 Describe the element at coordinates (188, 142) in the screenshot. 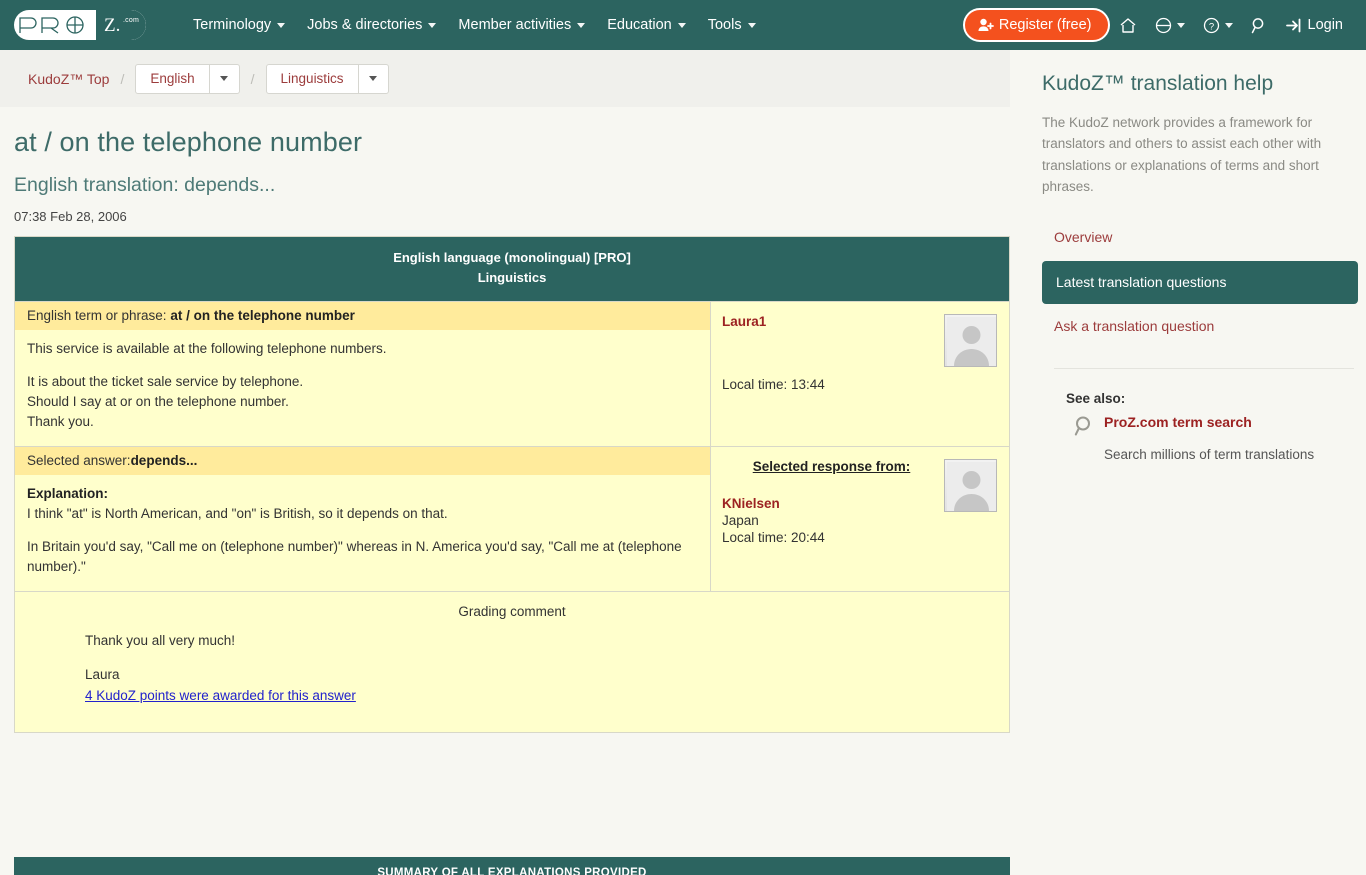

I see `page-title: at / on the telephone number` at that location.